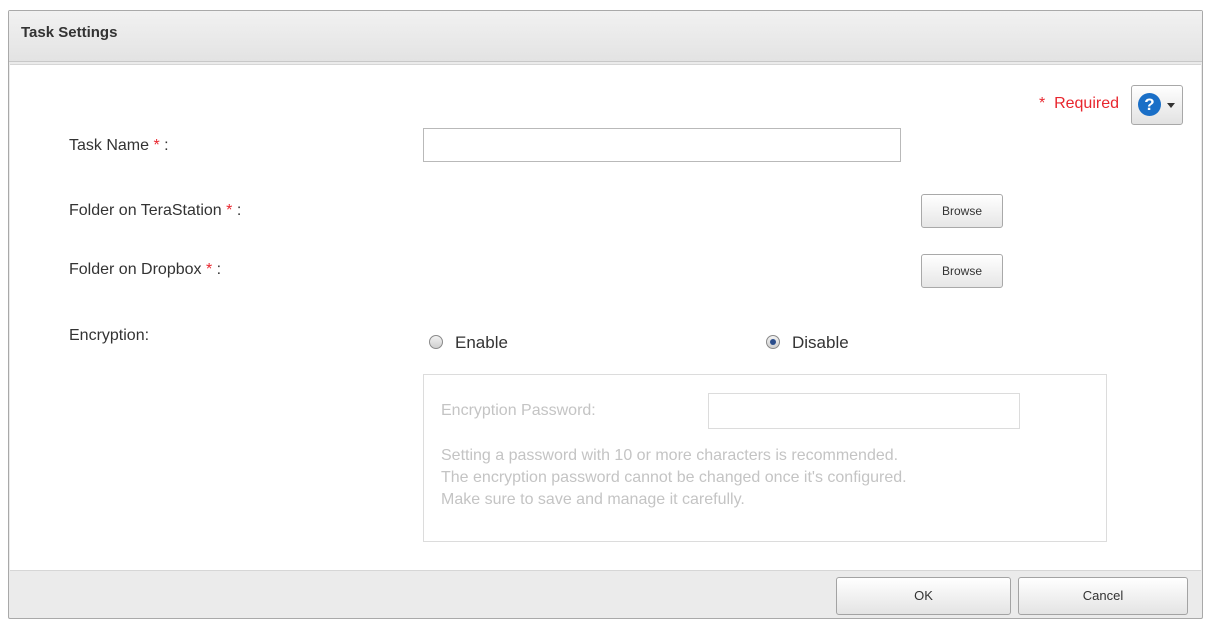 Image resolution: width=1207 pixels, height=621 pixels. I want to click on task-name-label: Task Name, so click(109, 145).